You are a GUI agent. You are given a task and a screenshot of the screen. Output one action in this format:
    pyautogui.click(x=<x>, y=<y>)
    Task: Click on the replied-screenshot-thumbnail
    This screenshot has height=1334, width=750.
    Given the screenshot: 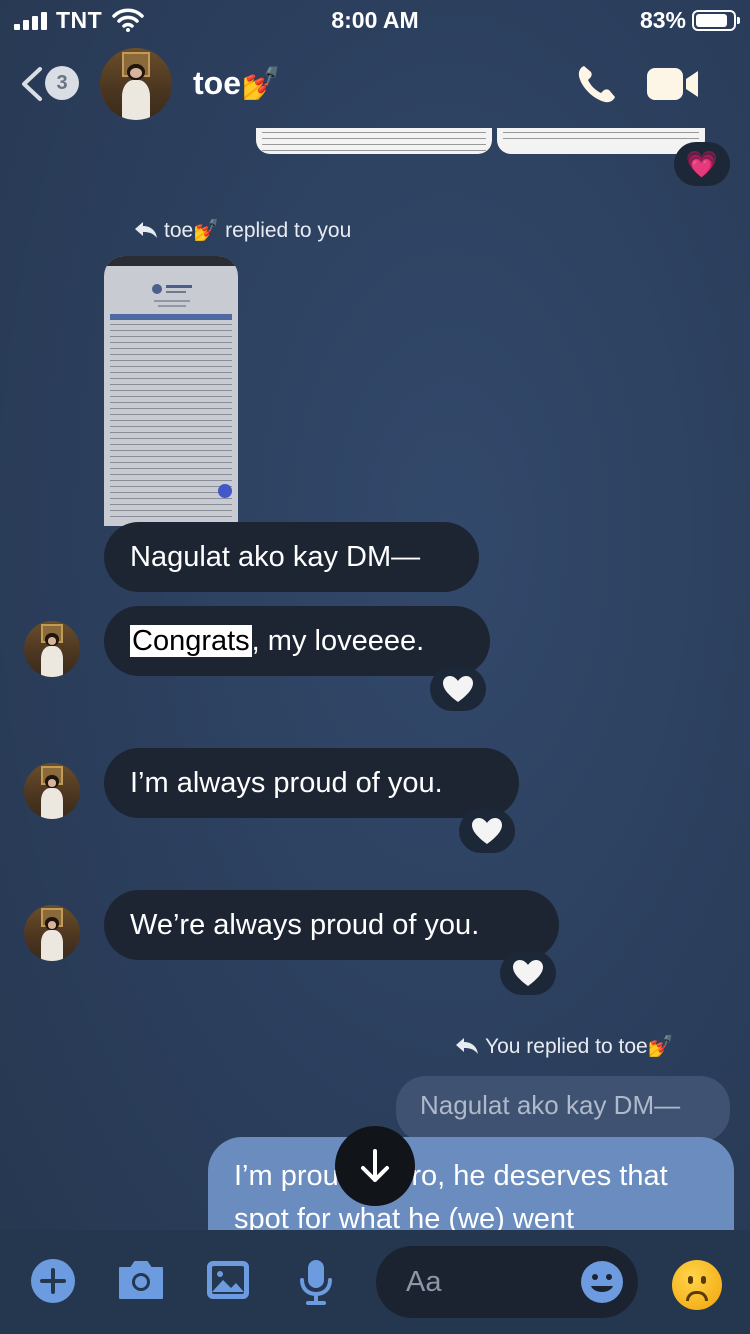 What is the action you would take?
    pyautogui.click(x=171, y=391)
    